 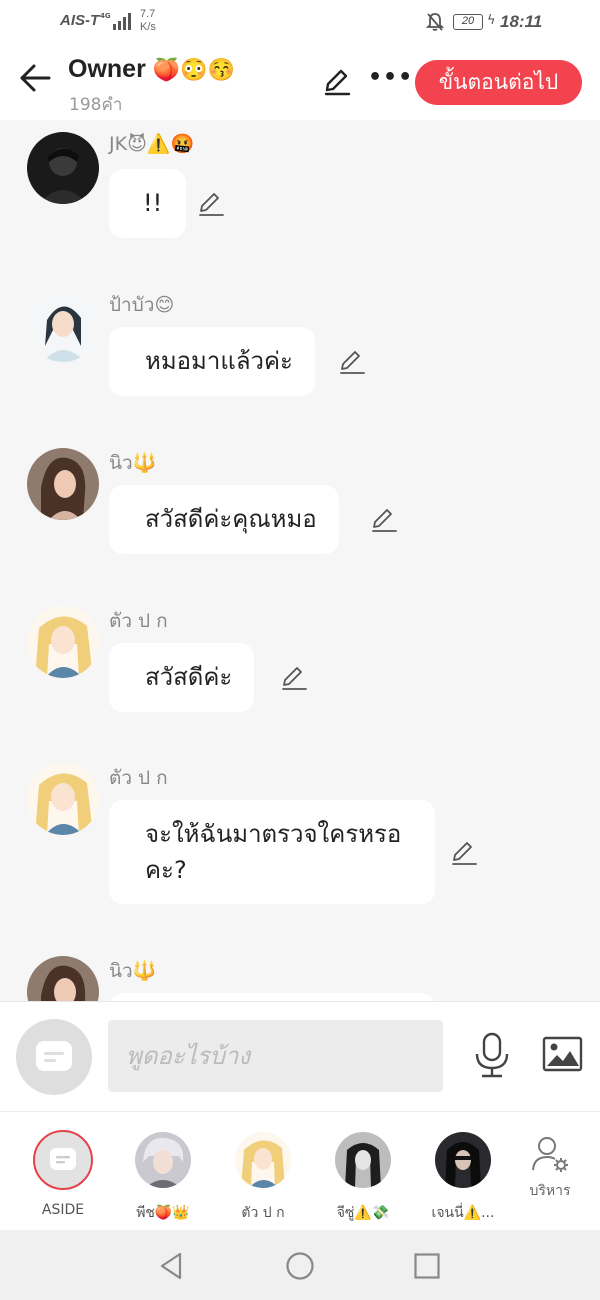 I want to click on next-step-button: ขั้นตอนต่อไป, so click(x=498, y=82).